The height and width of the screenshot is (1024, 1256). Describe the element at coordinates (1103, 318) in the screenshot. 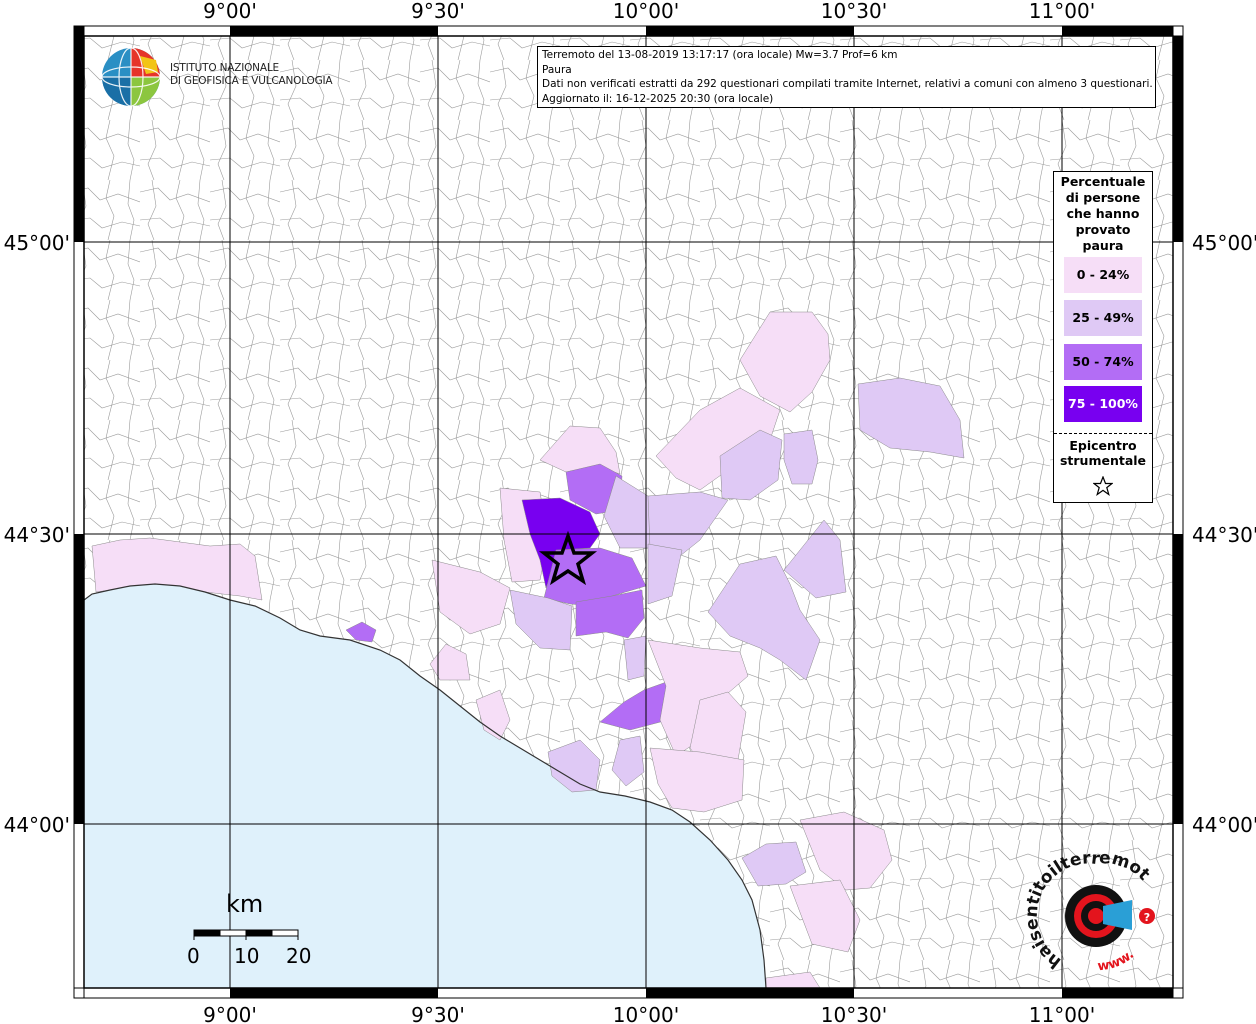

I see `legend-item: 25 - 49%` at that location.